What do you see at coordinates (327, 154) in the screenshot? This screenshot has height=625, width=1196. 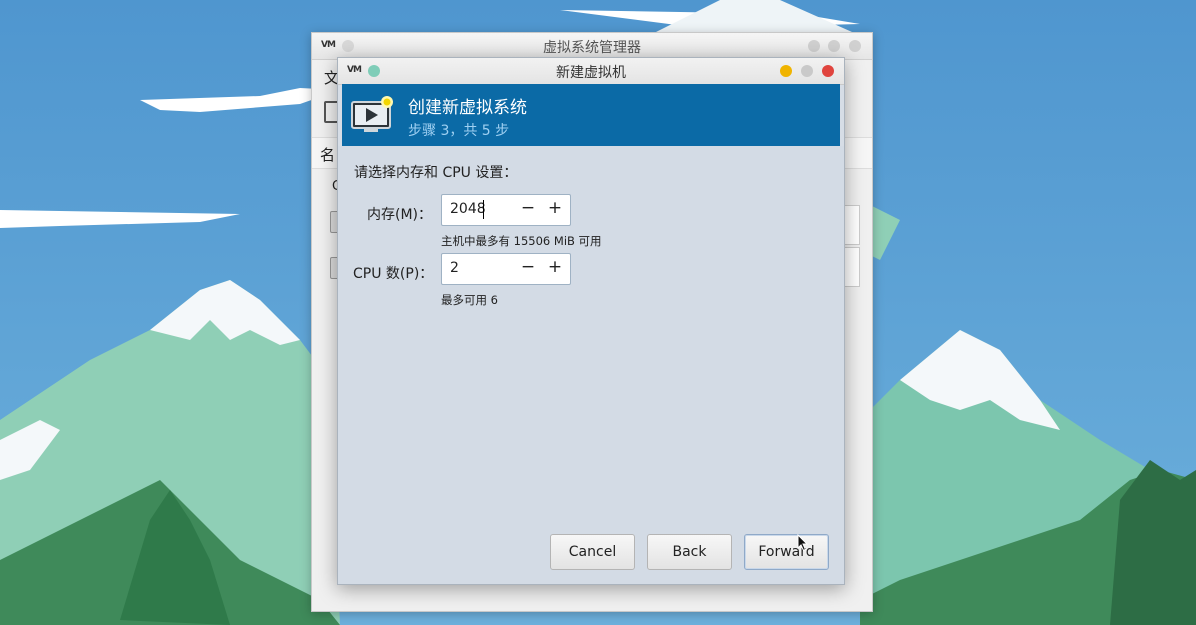 I see `column-name-header: 名` at bounding box center [327, 154].